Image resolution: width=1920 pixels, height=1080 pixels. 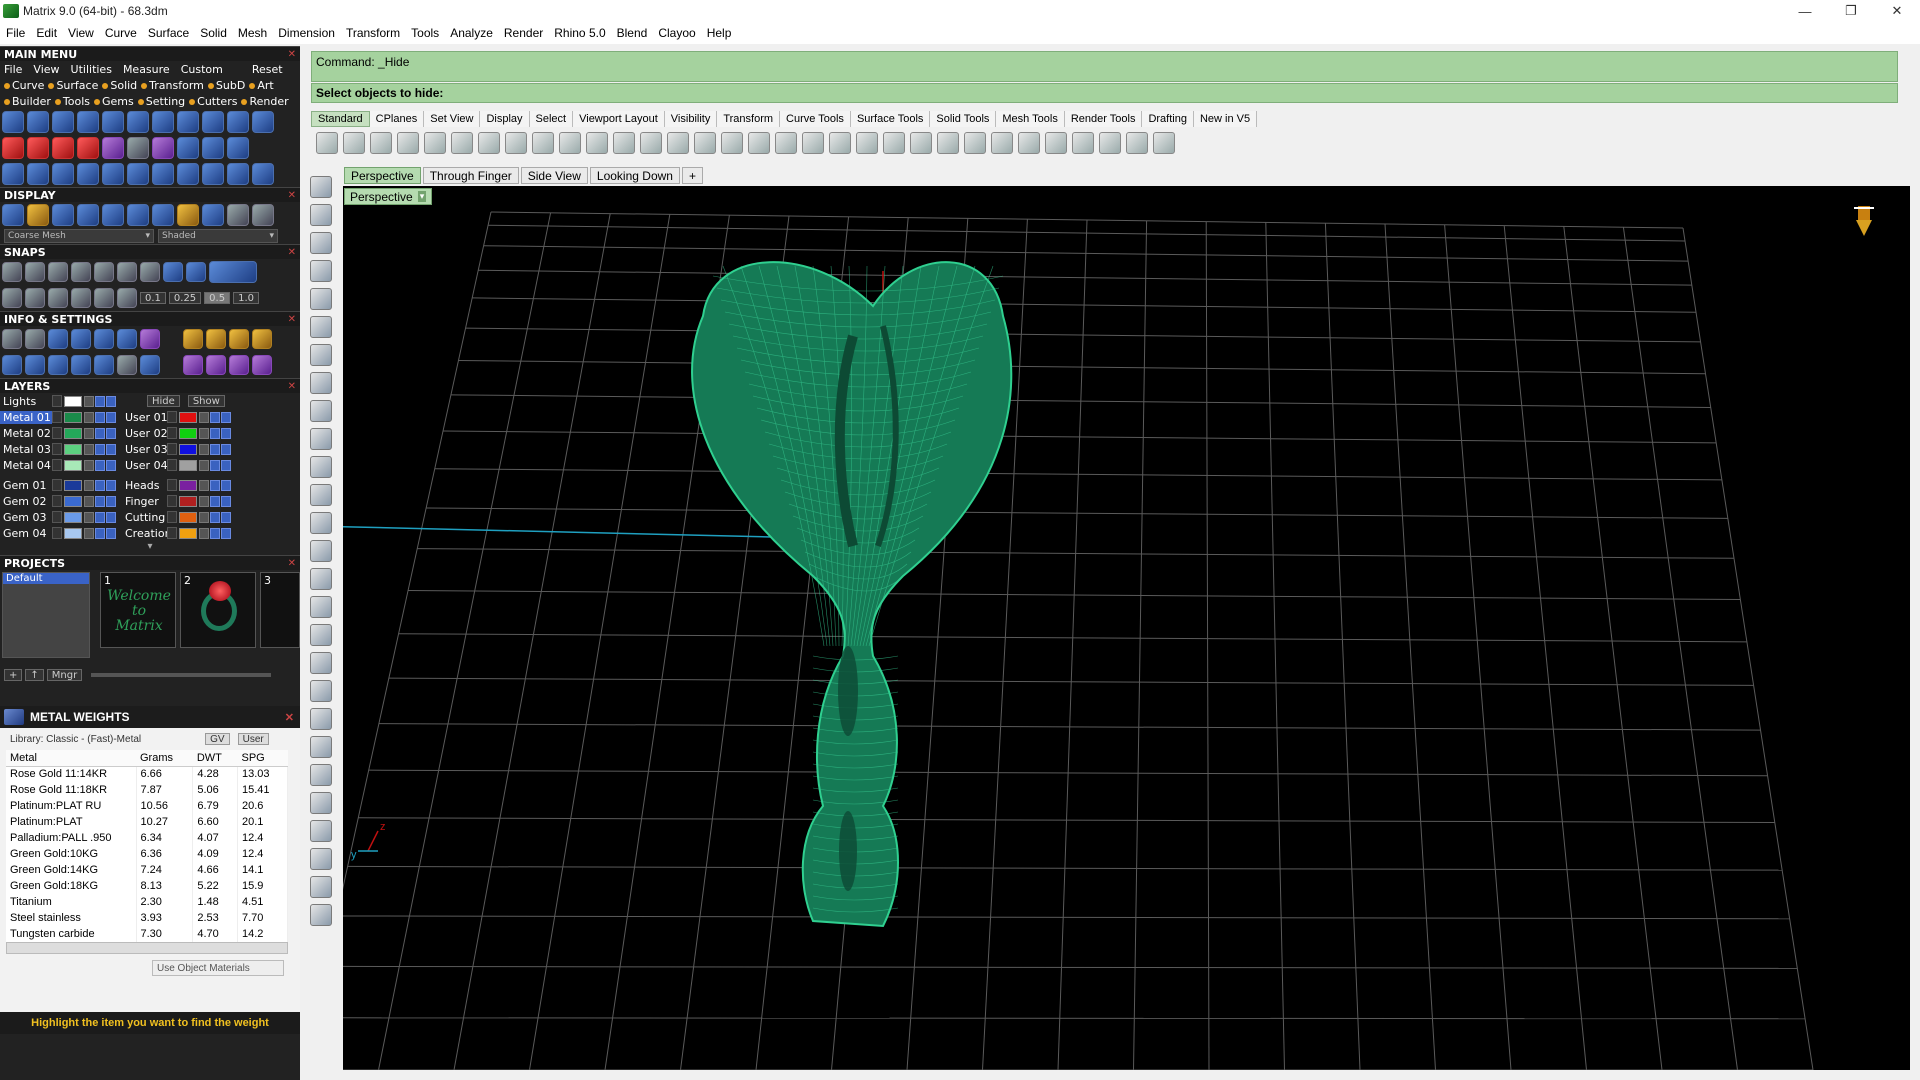 I want to click on zoom-window-icon, so click(x=651, y=143).